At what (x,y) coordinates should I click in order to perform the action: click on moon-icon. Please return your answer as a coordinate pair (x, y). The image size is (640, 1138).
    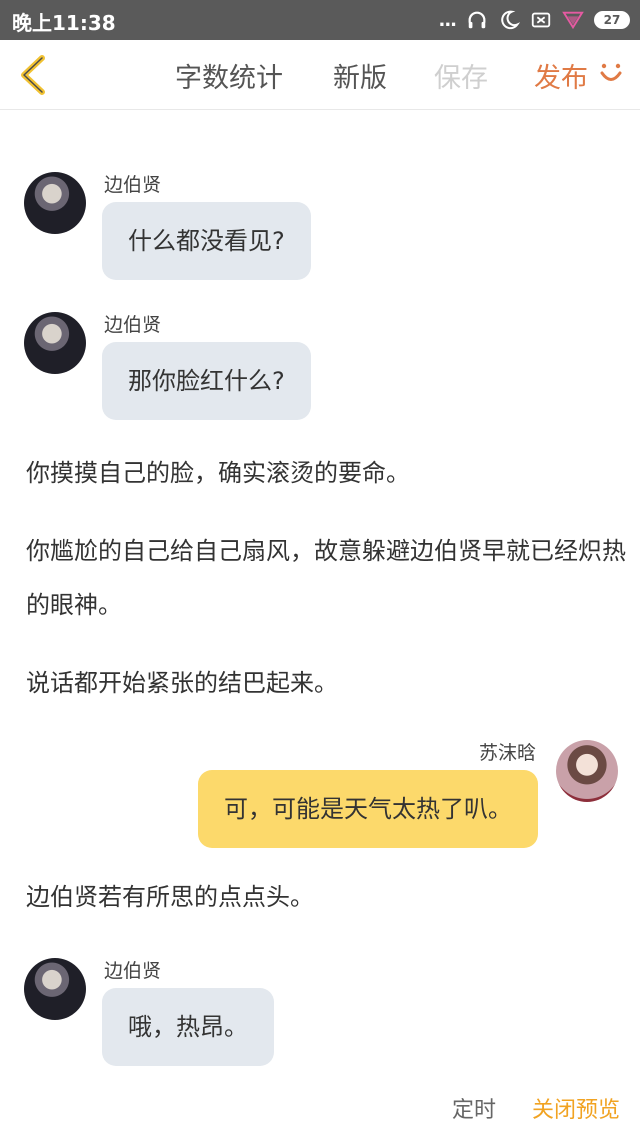
    Looking at the image, I should click on (510, 20).